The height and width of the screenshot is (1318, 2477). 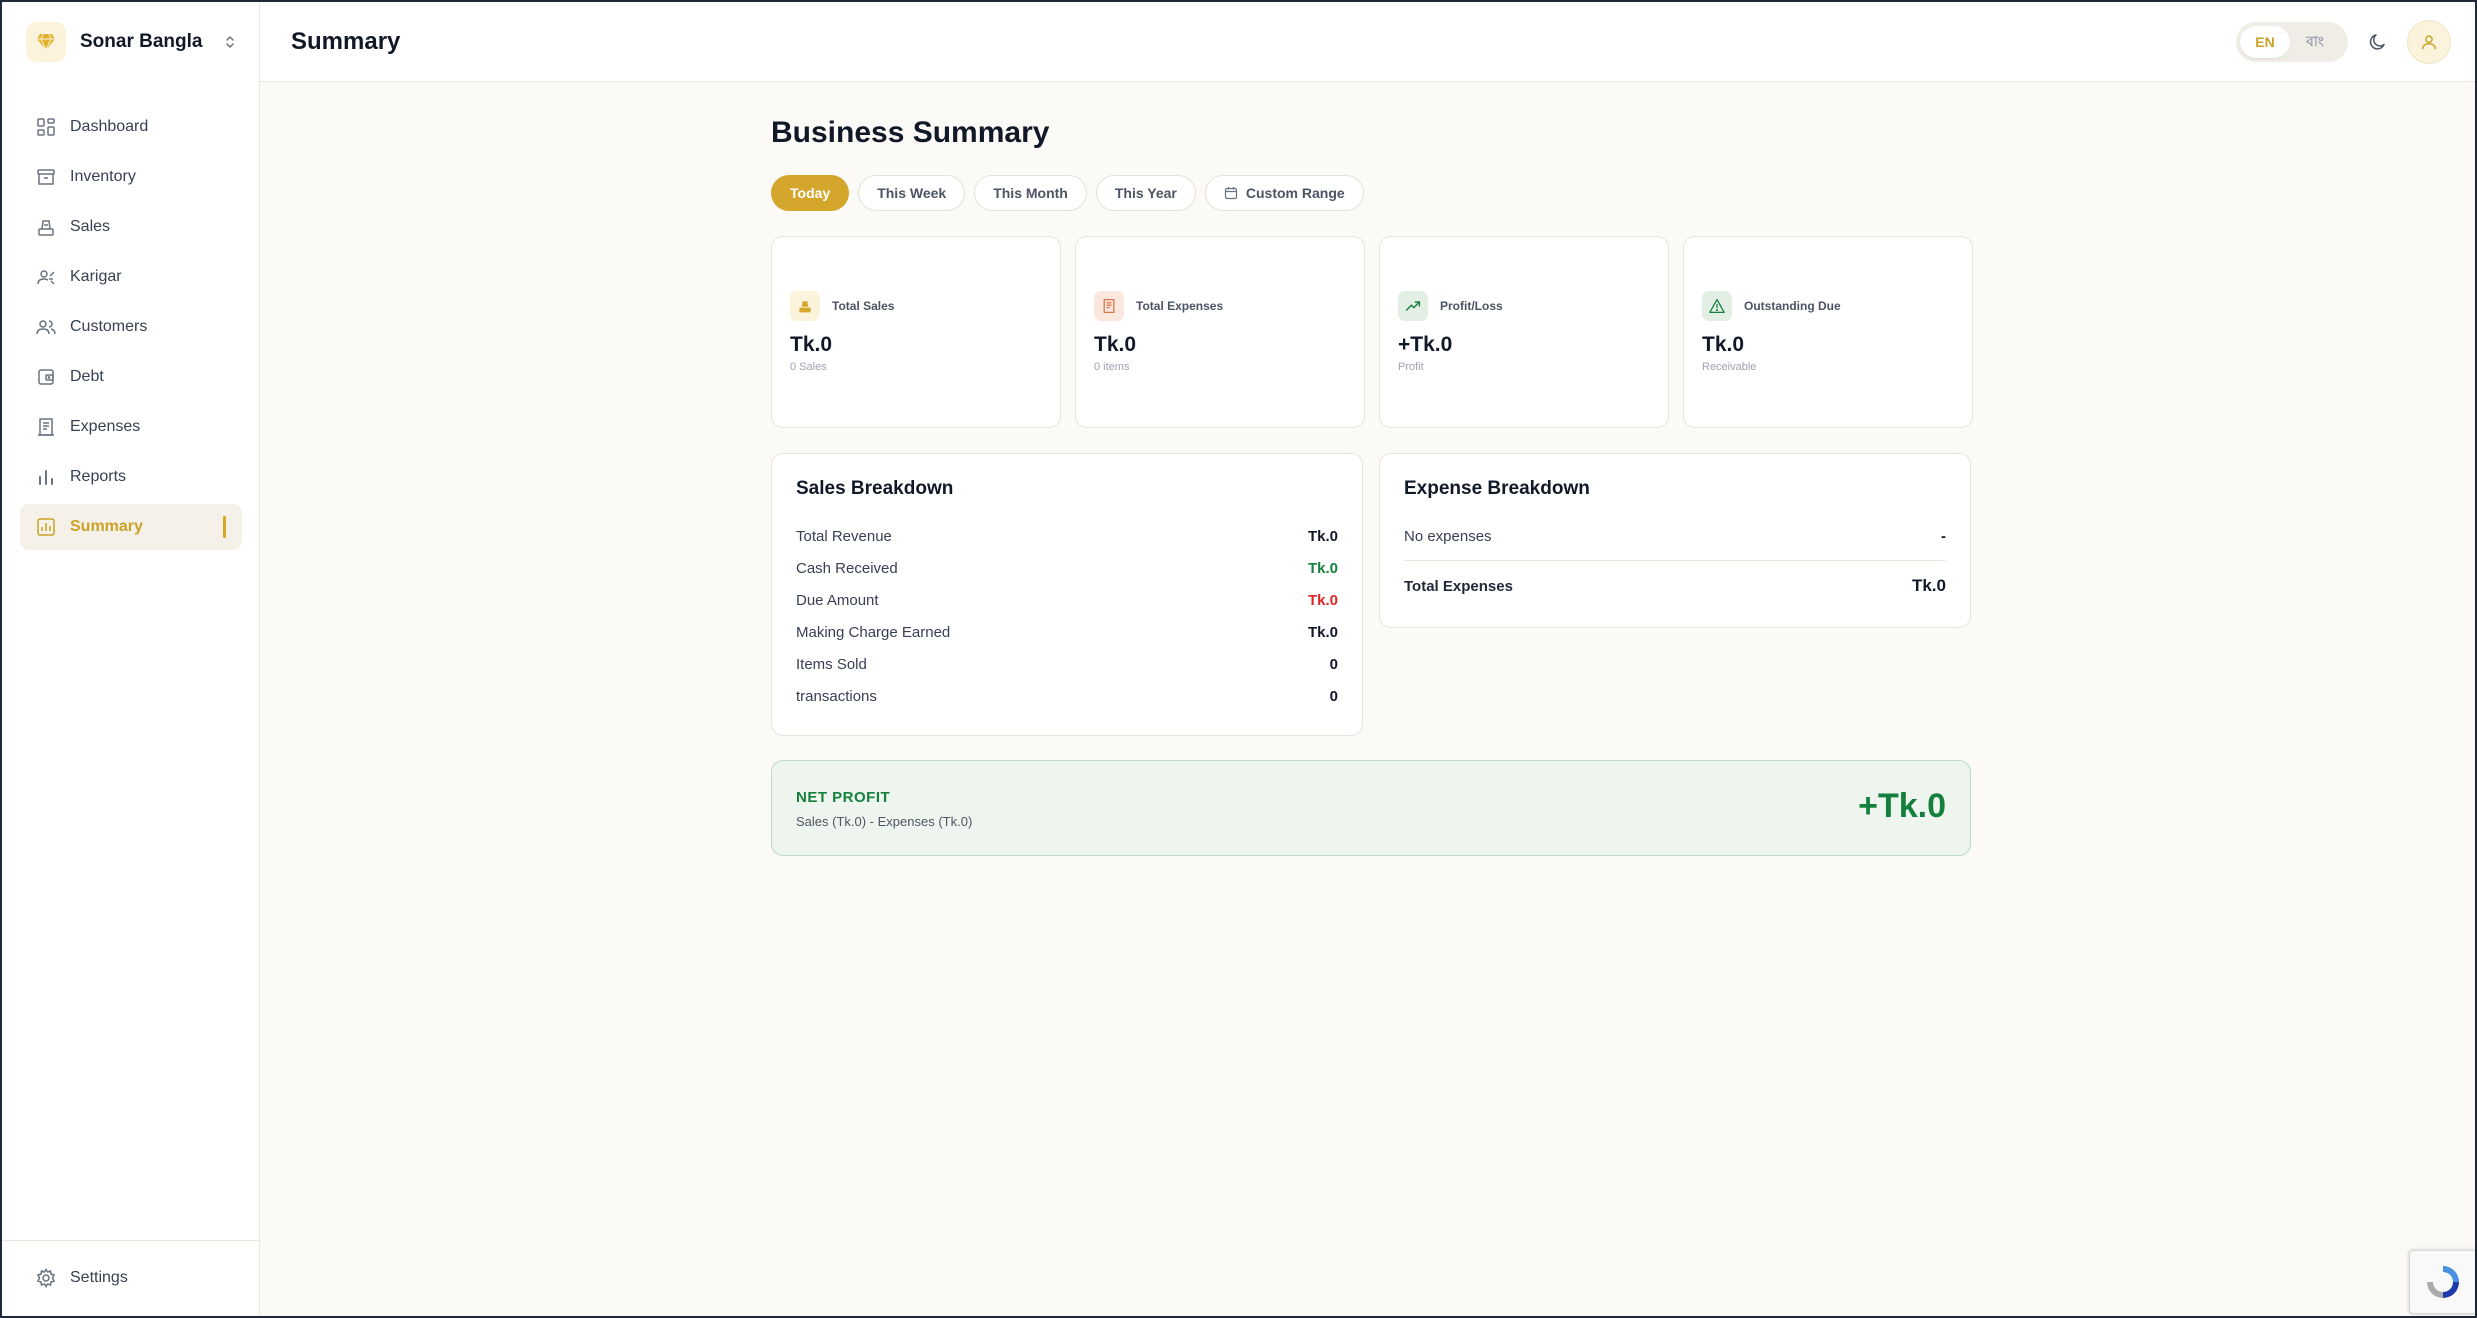 I want to click on stat-subtext: Receivable, so click(x=1729, y=367).